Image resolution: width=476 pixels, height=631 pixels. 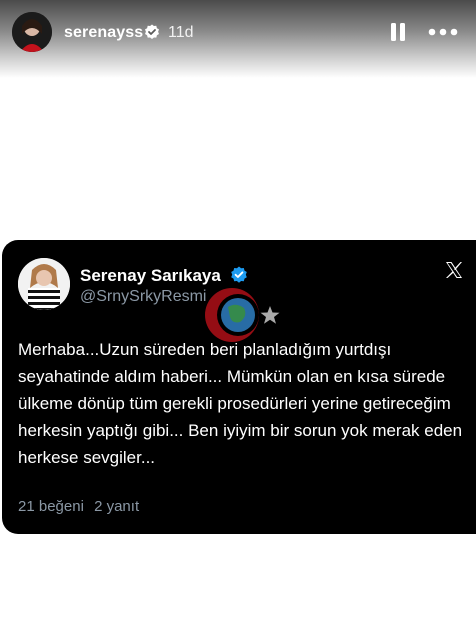 What do you see at coordinates (443, 32) in the screenshot?
I see `more-options-icon` at bounding box center [443, 32].